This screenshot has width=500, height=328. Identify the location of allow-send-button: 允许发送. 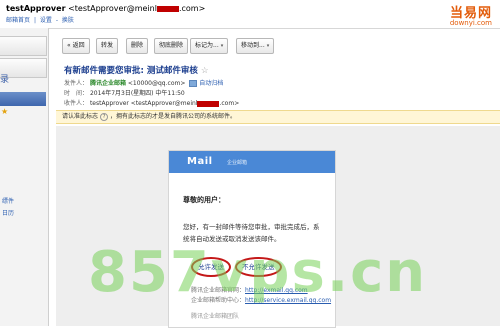
(211, 267).